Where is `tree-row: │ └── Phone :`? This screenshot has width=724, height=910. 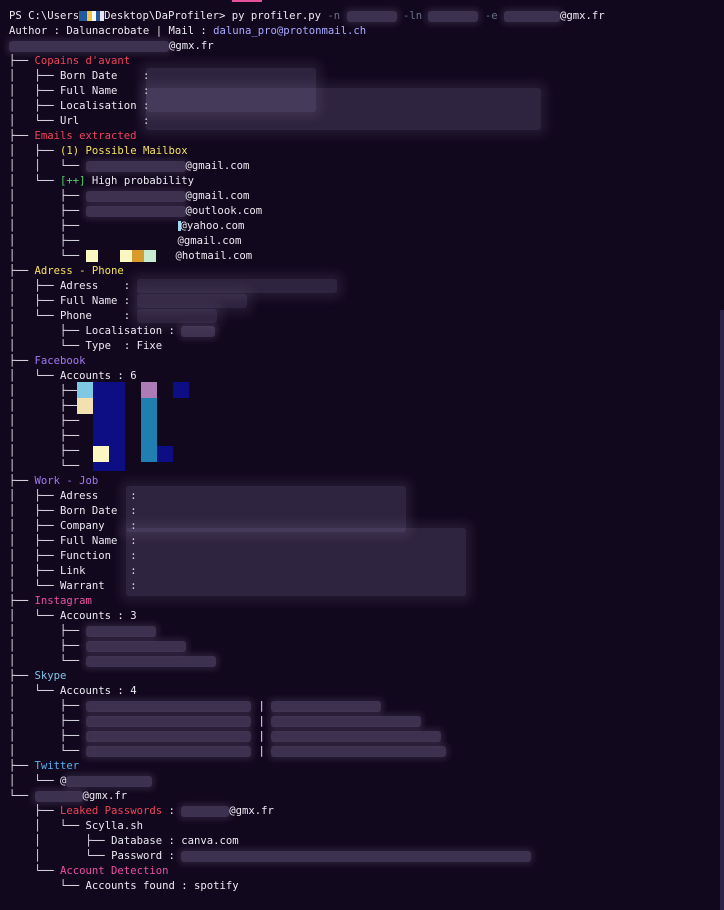
tree-row: │ └── Phone : is located at coordinates (366, 316).